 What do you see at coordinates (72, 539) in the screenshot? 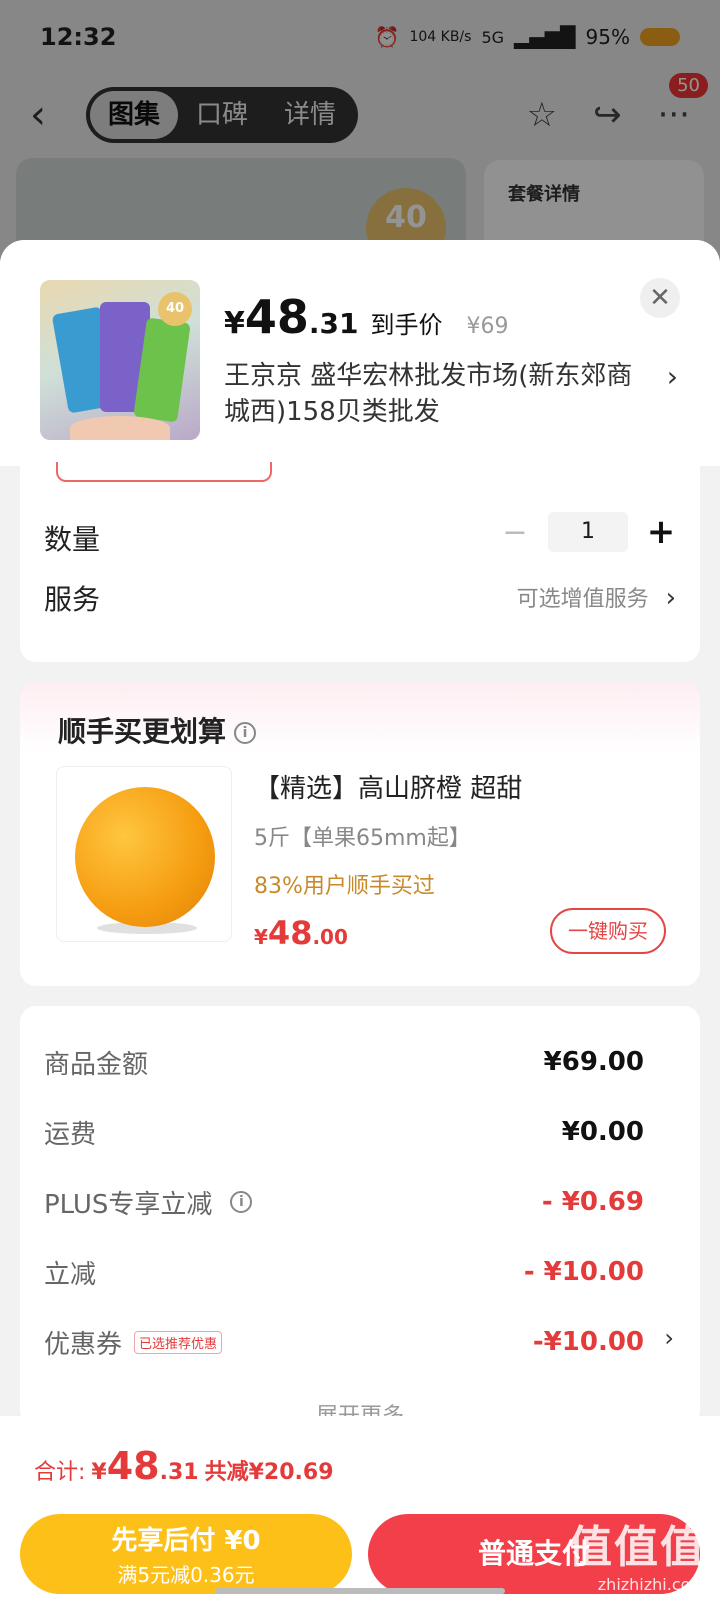
I see `quantity-label: 数量` at bounding box center [72, 539].